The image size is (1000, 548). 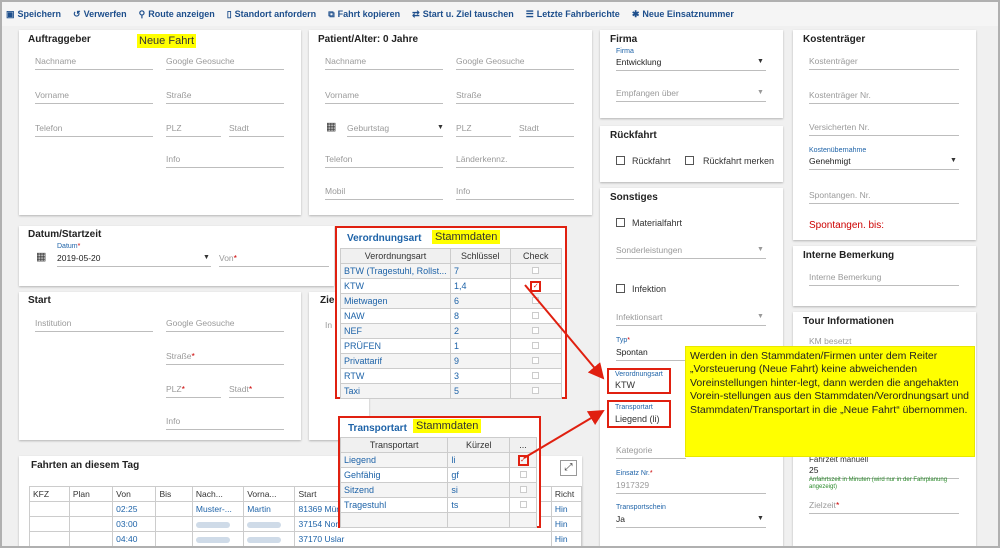 I want to click on column-header: Schlüssel, so click(x=480, y=256).